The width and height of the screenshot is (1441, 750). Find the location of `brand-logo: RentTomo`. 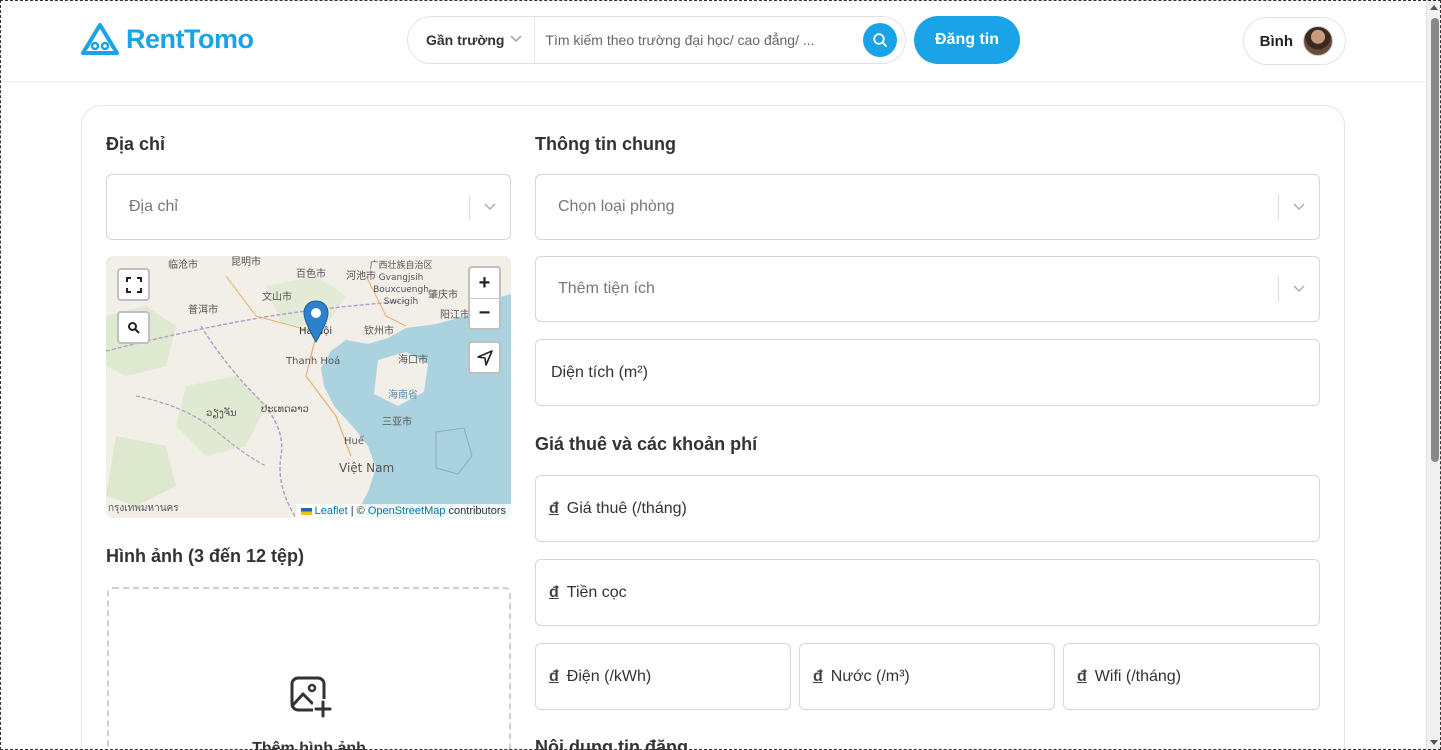

brand-logo: RentTomo is located at coordinates (167, 39).